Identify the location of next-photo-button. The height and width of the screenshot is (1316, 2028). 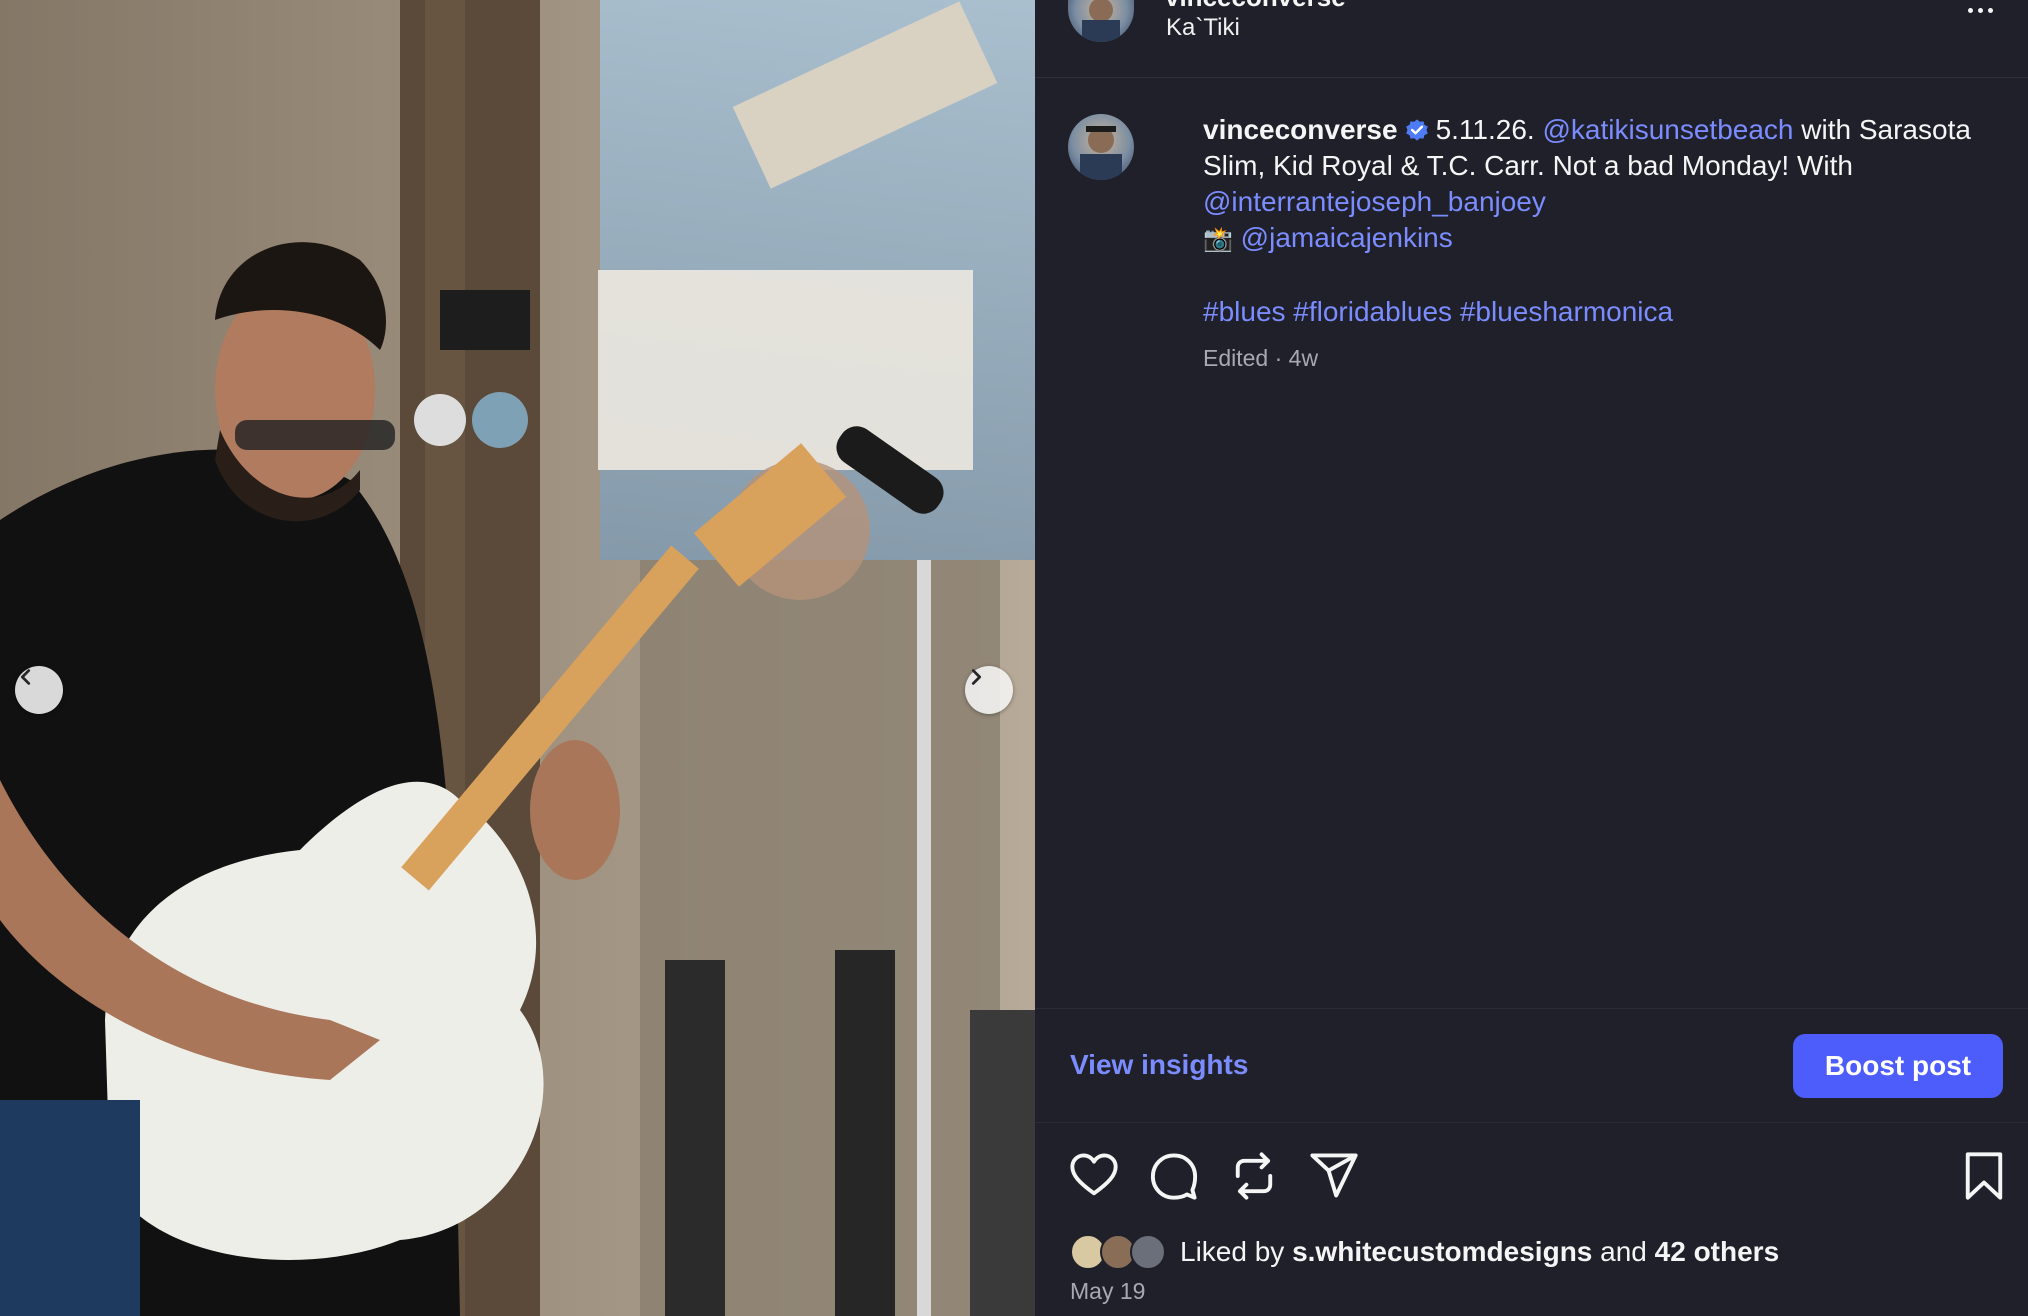
(989, 690).